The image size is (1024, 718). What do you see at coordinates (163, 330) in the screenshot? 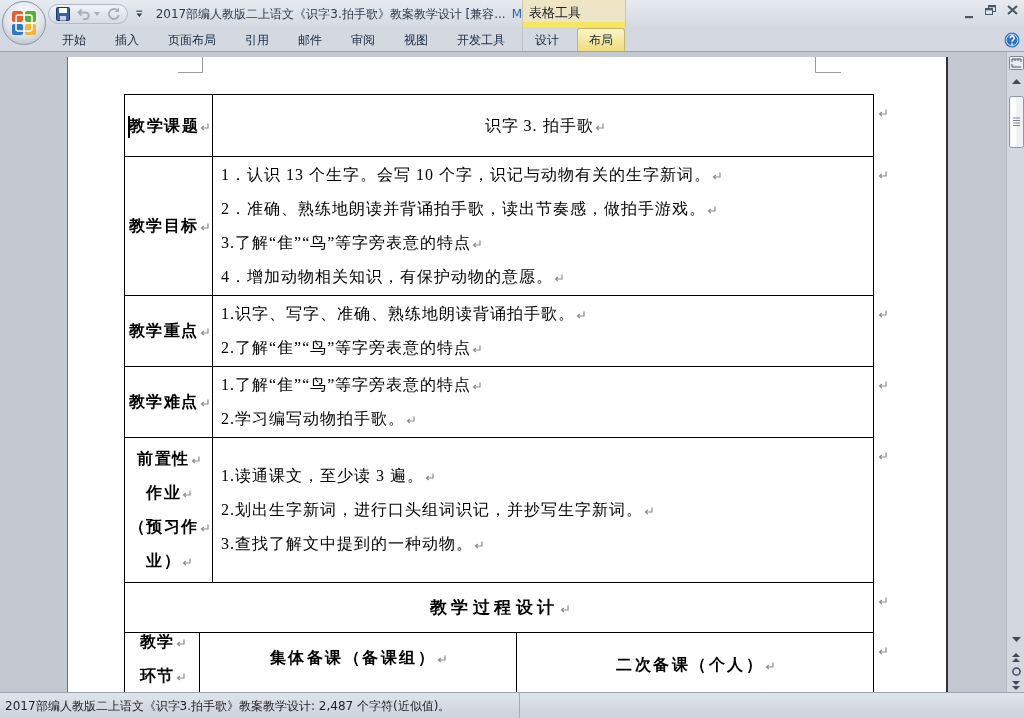
I see `row-label: 教学重点` at bounding box center [163, 330].